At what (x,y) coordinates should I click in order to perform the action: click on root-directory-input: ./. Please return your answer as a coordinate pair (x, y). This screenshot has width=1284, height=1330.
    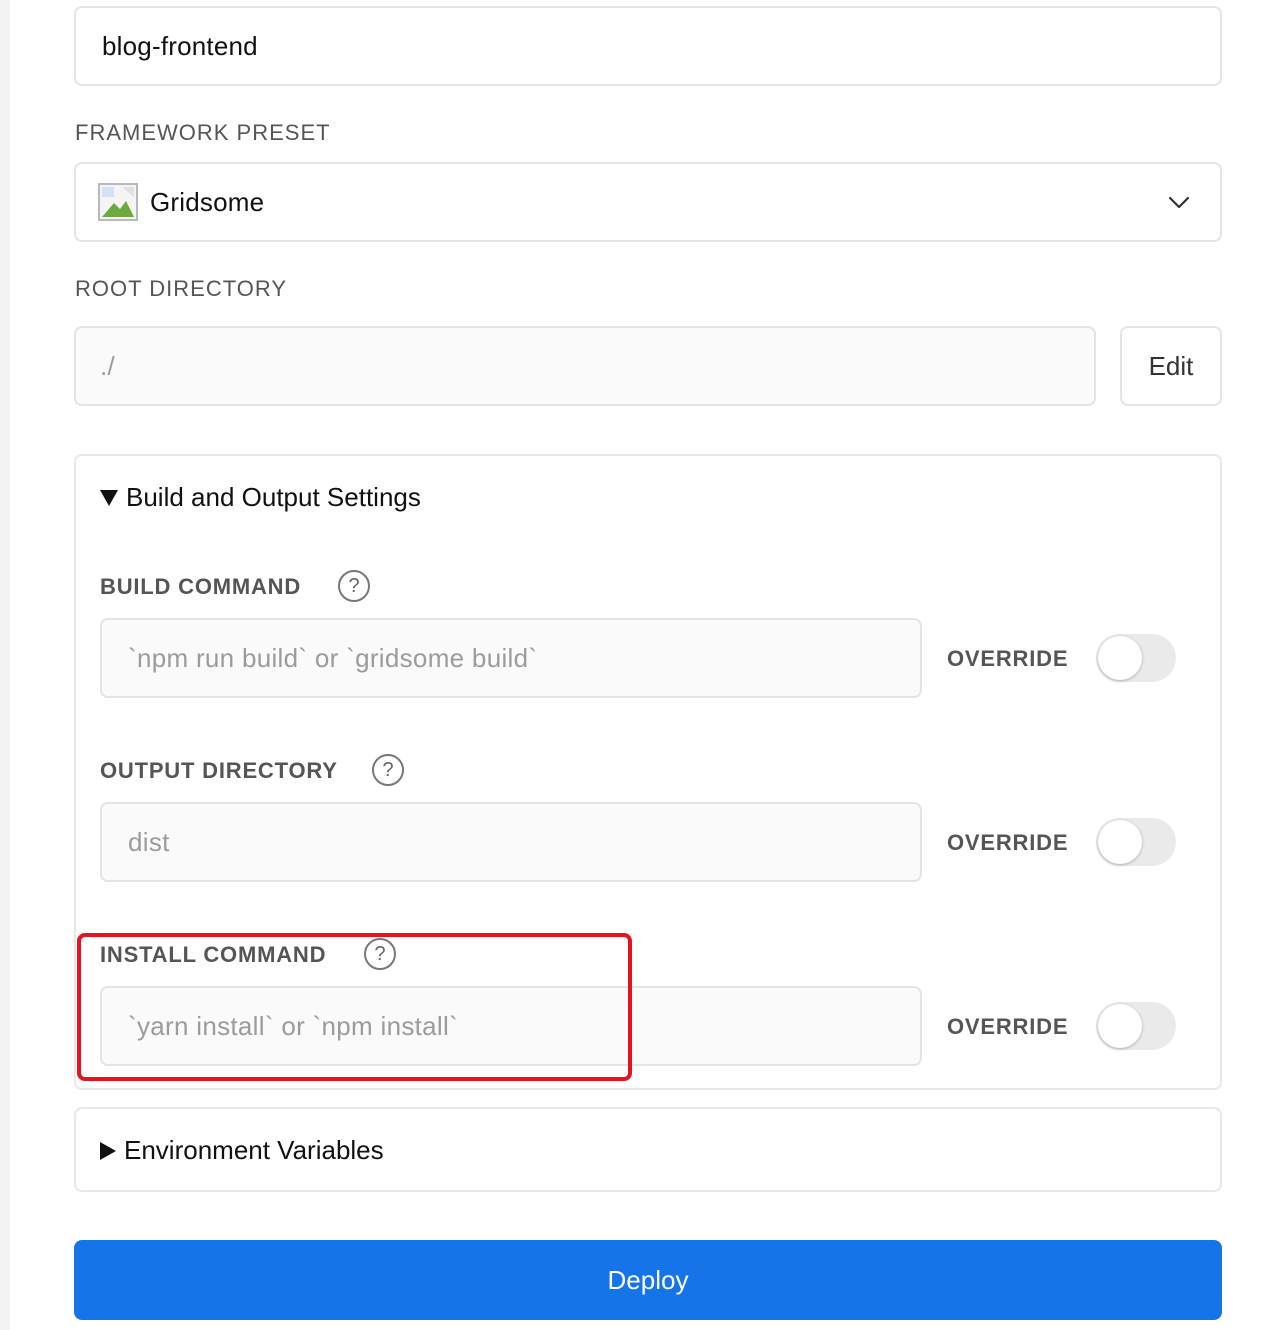
    Looking at the image, I should click on (585, 366).